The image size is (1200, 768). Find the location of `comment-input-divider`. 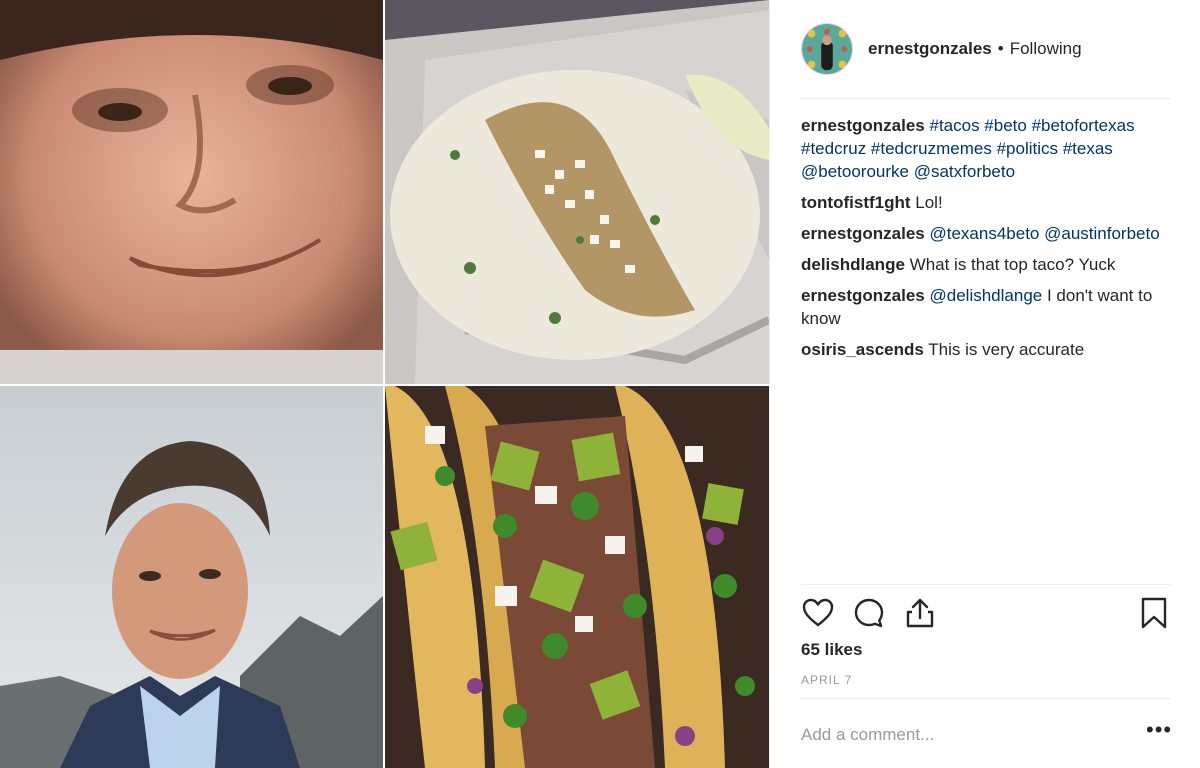

comment-input-divider is located at coordinates (986, 698).